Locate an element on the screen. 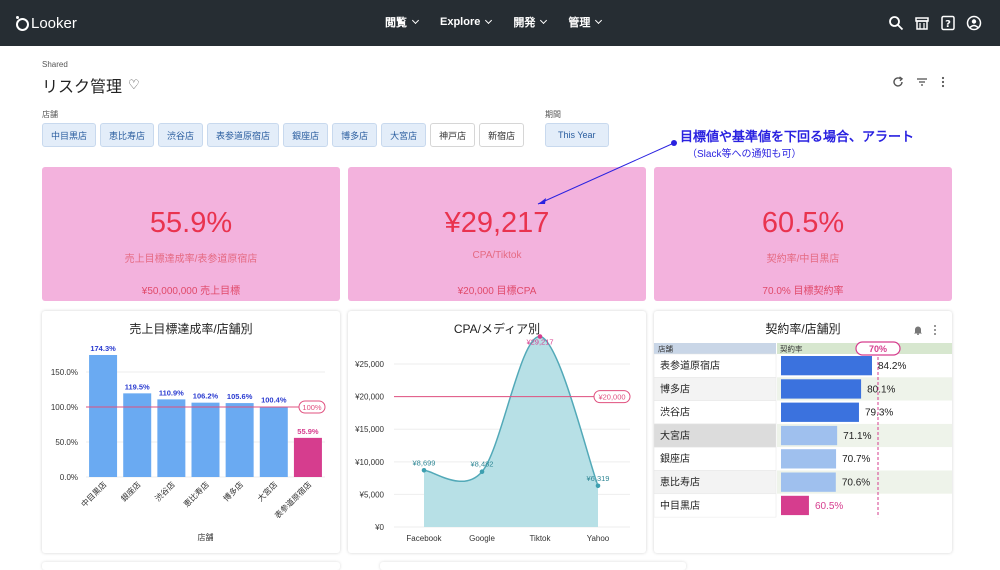  bar-value-label: 105.6% is located at coordinates (240, 396).